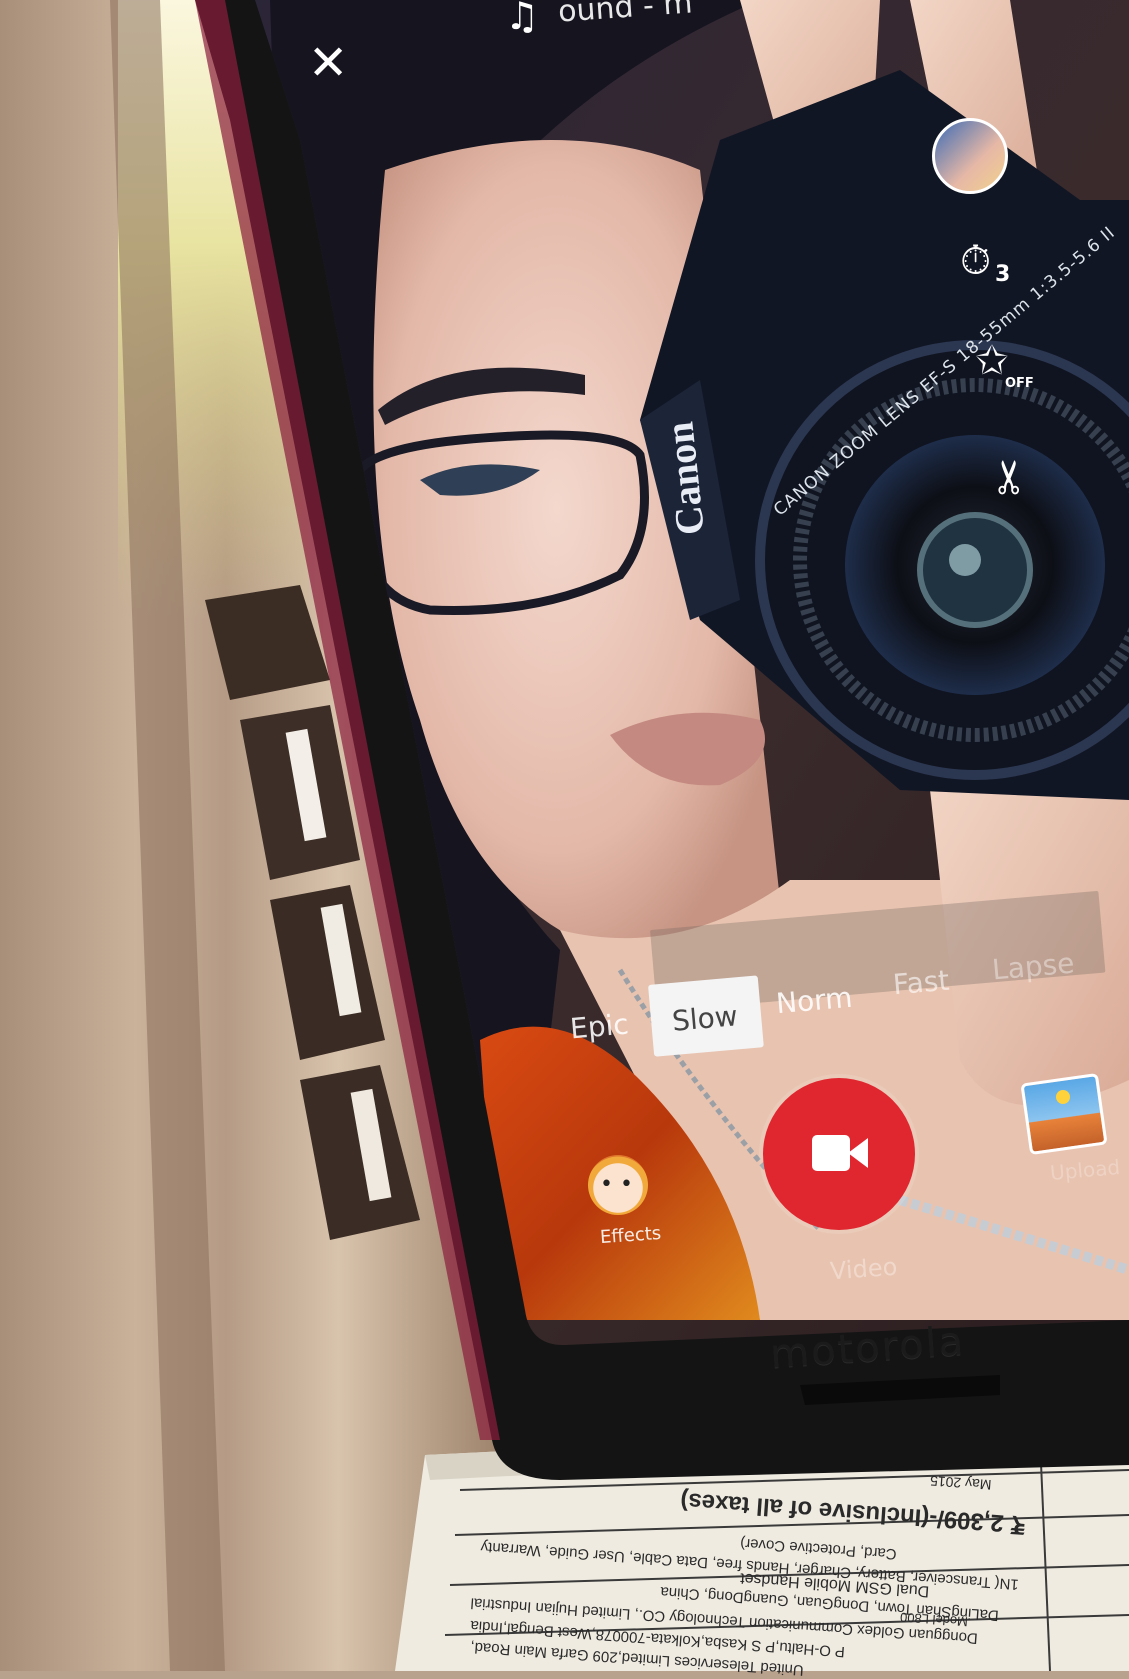 This screenshot has height=1679, width=1129. I want to click on close-icon: ✕, so click(328, 63).